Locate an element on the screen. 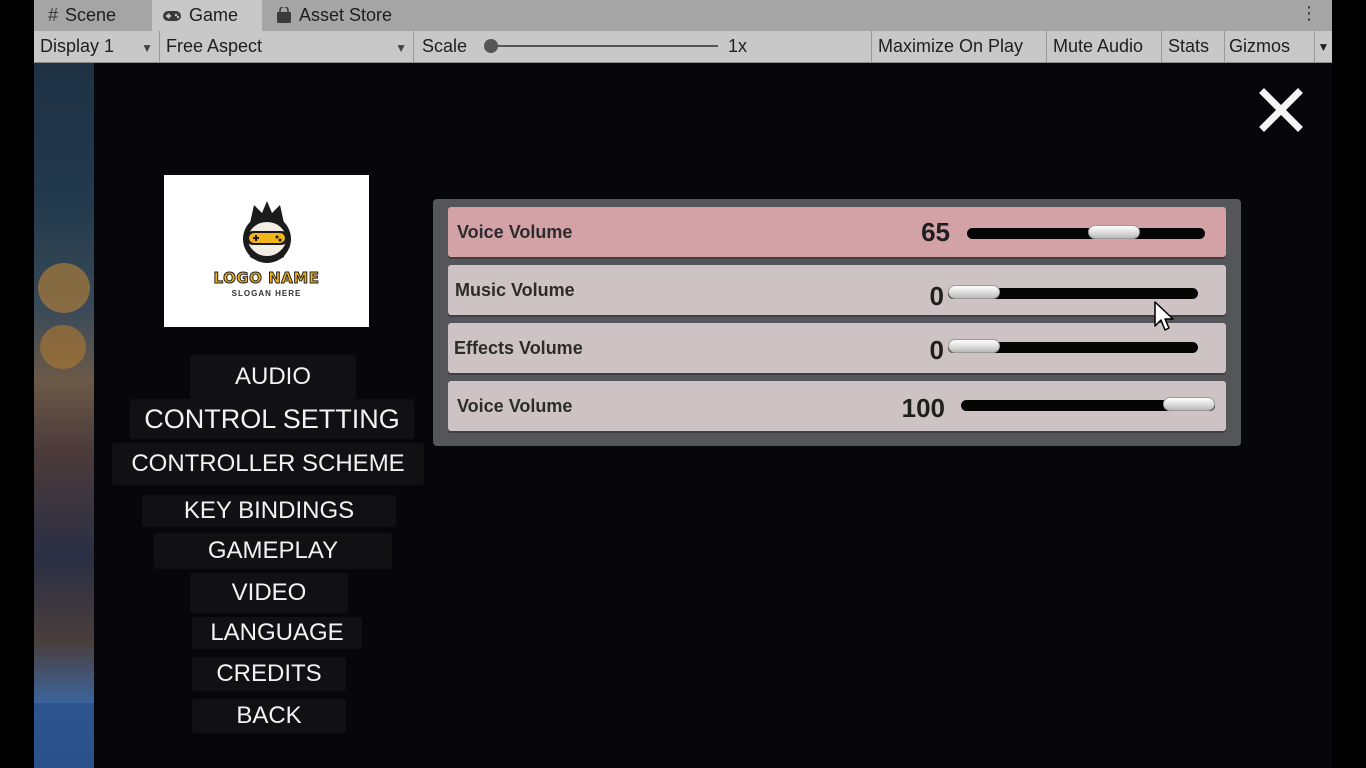  game-logo: LOGO NAME SLOGAN HERE is located at coordinates (266, 251).